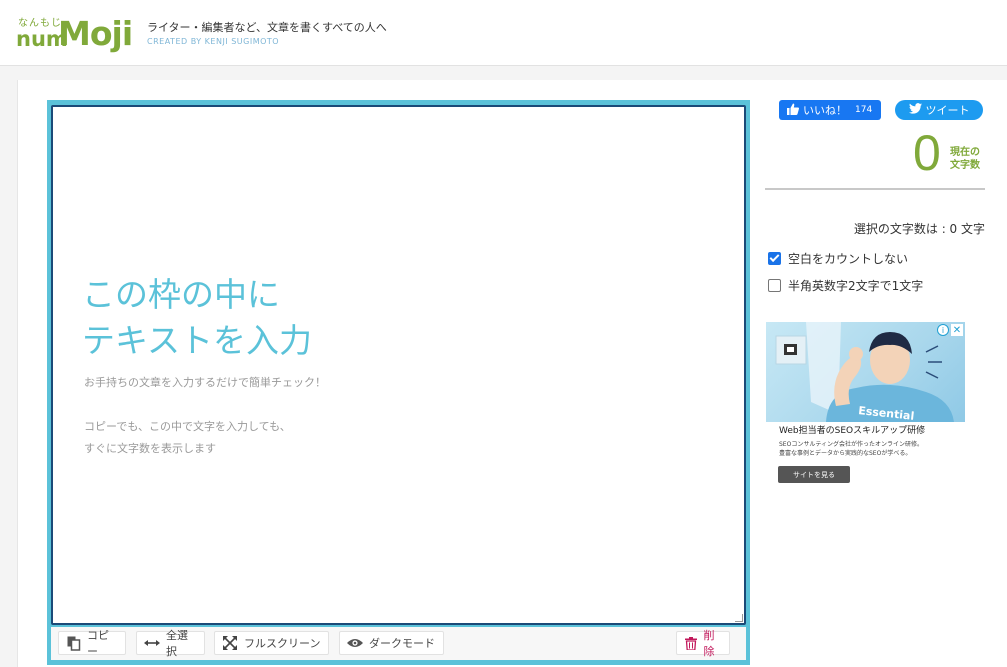  I want to click on halfwidth-count-checkbox, so click(774, 285).